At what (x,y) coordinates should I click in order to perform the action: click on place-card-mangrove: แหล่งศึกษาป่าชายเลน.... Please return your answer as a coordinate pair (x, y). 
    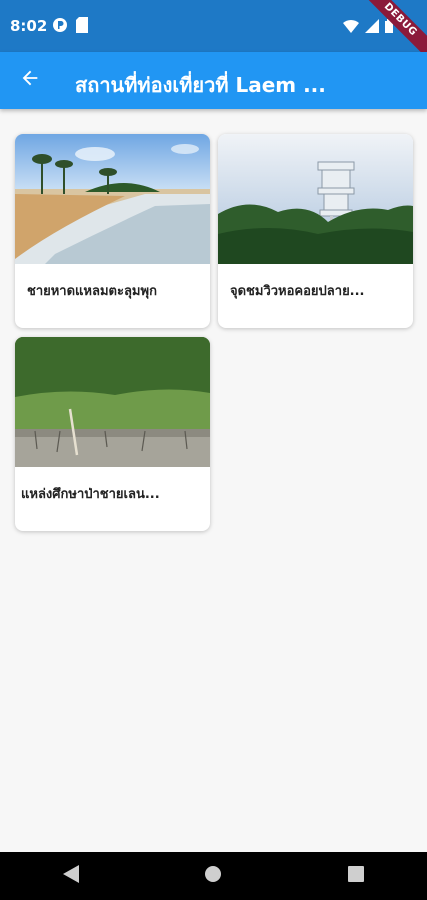
    Looking at the image, I should click on (112, 434).